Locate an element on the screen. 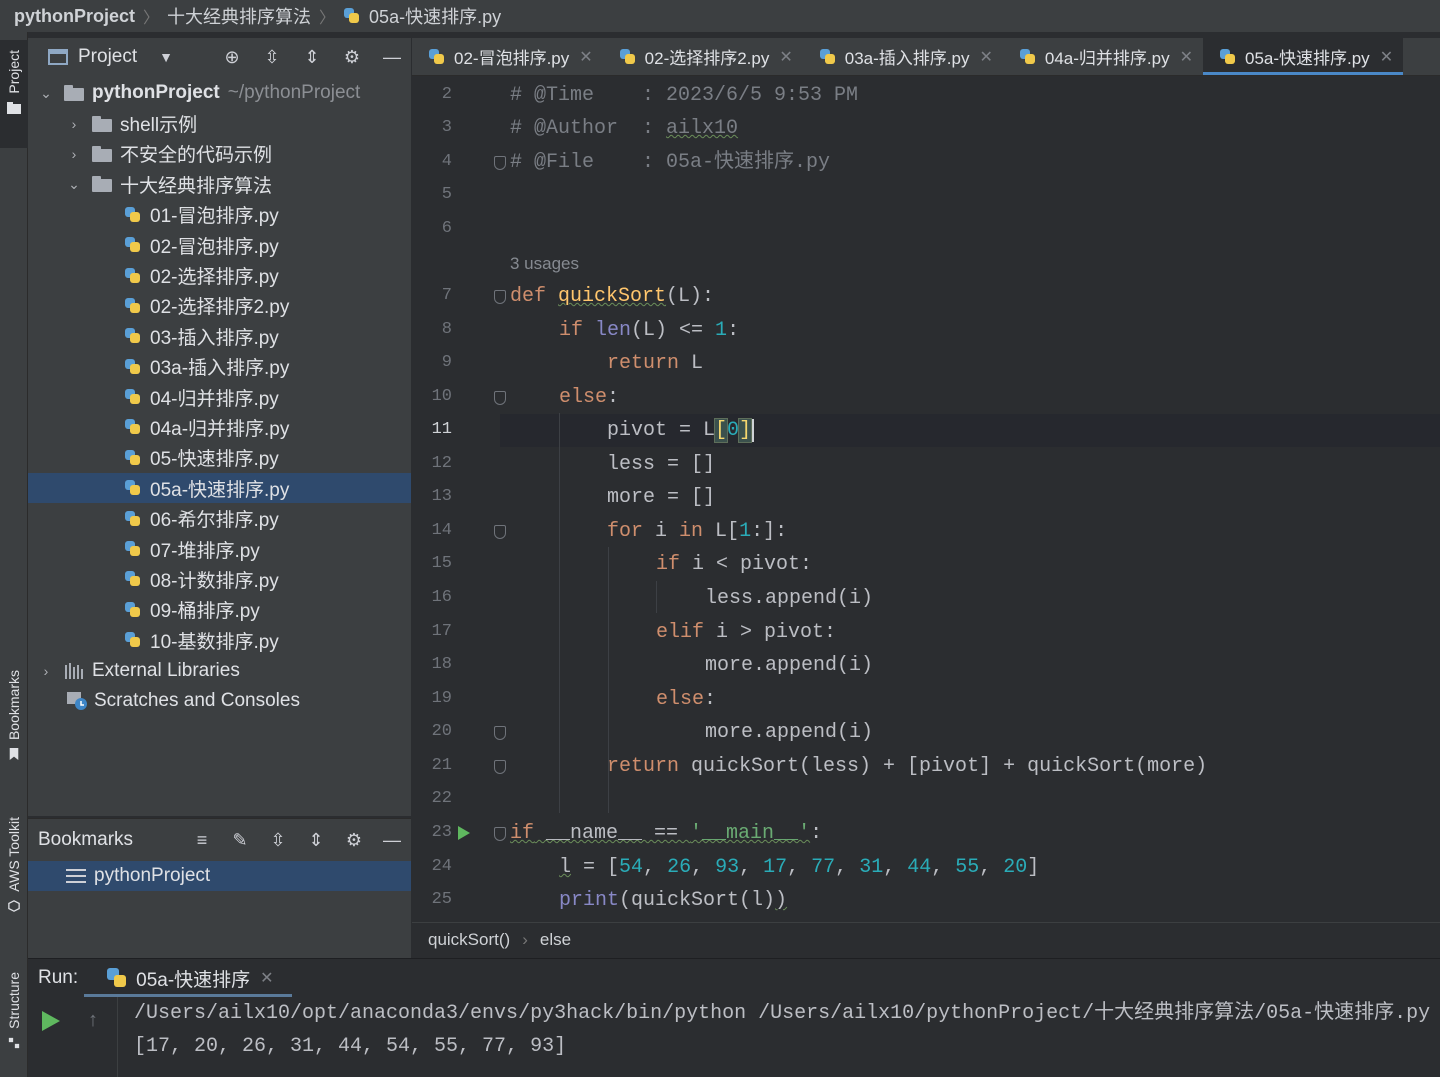 The width and height of the screenshot is (1440, 1077). tree-file-item: 03a-插入排序.py is located at coordinates (219, 367).